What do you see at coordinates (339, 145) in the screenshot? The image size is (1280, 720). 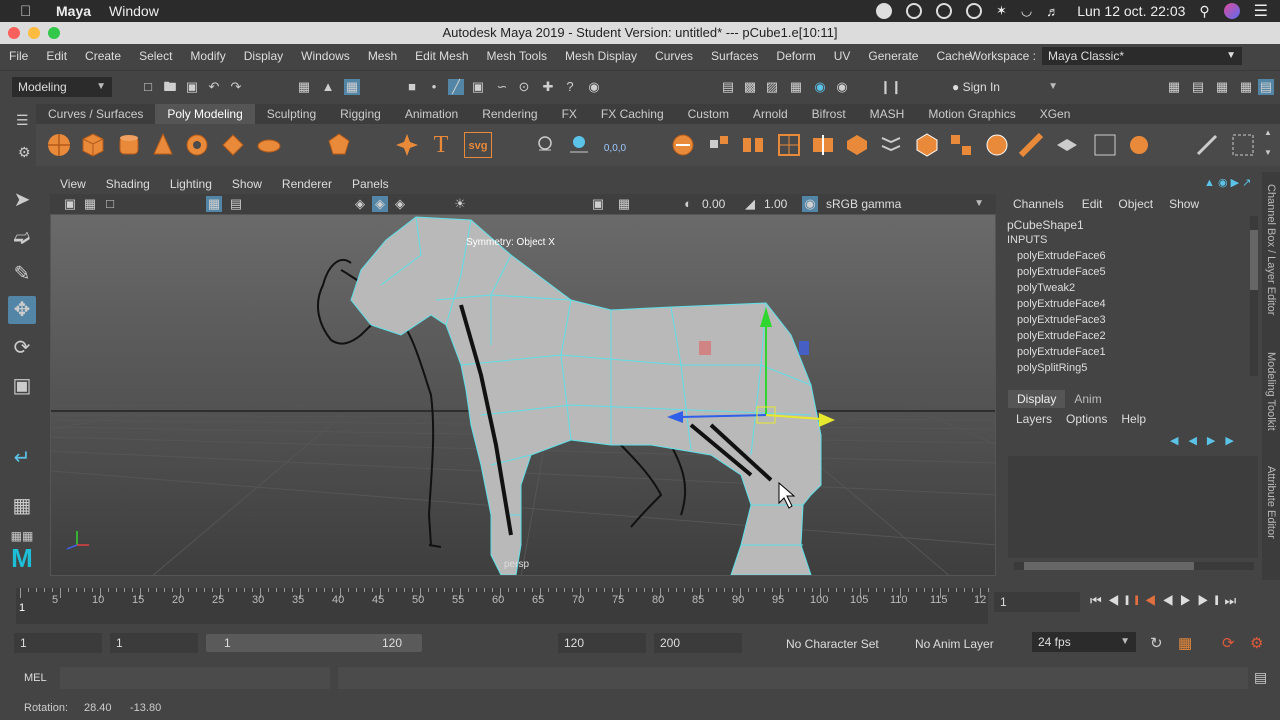 I see `platonic-solid-icon` at bounding box center [339, 145].